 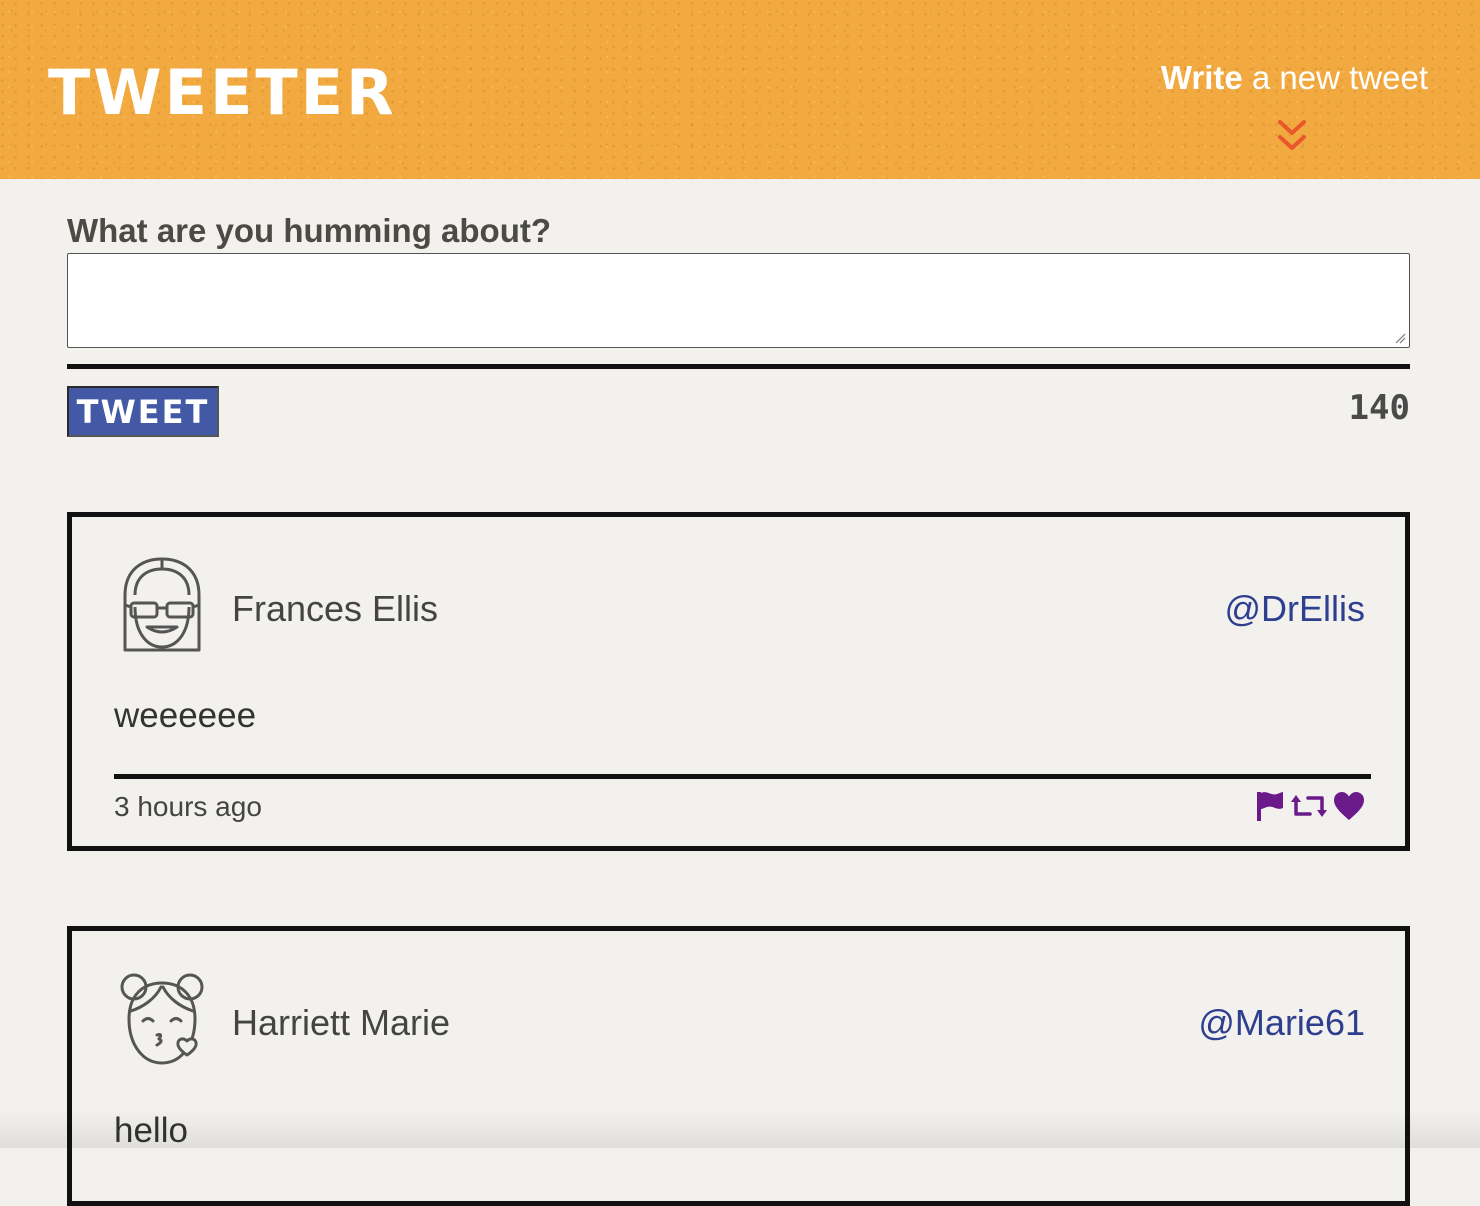 I want to click on page-header: TWEETER Write a new tweet, so click(x=740, y=89).